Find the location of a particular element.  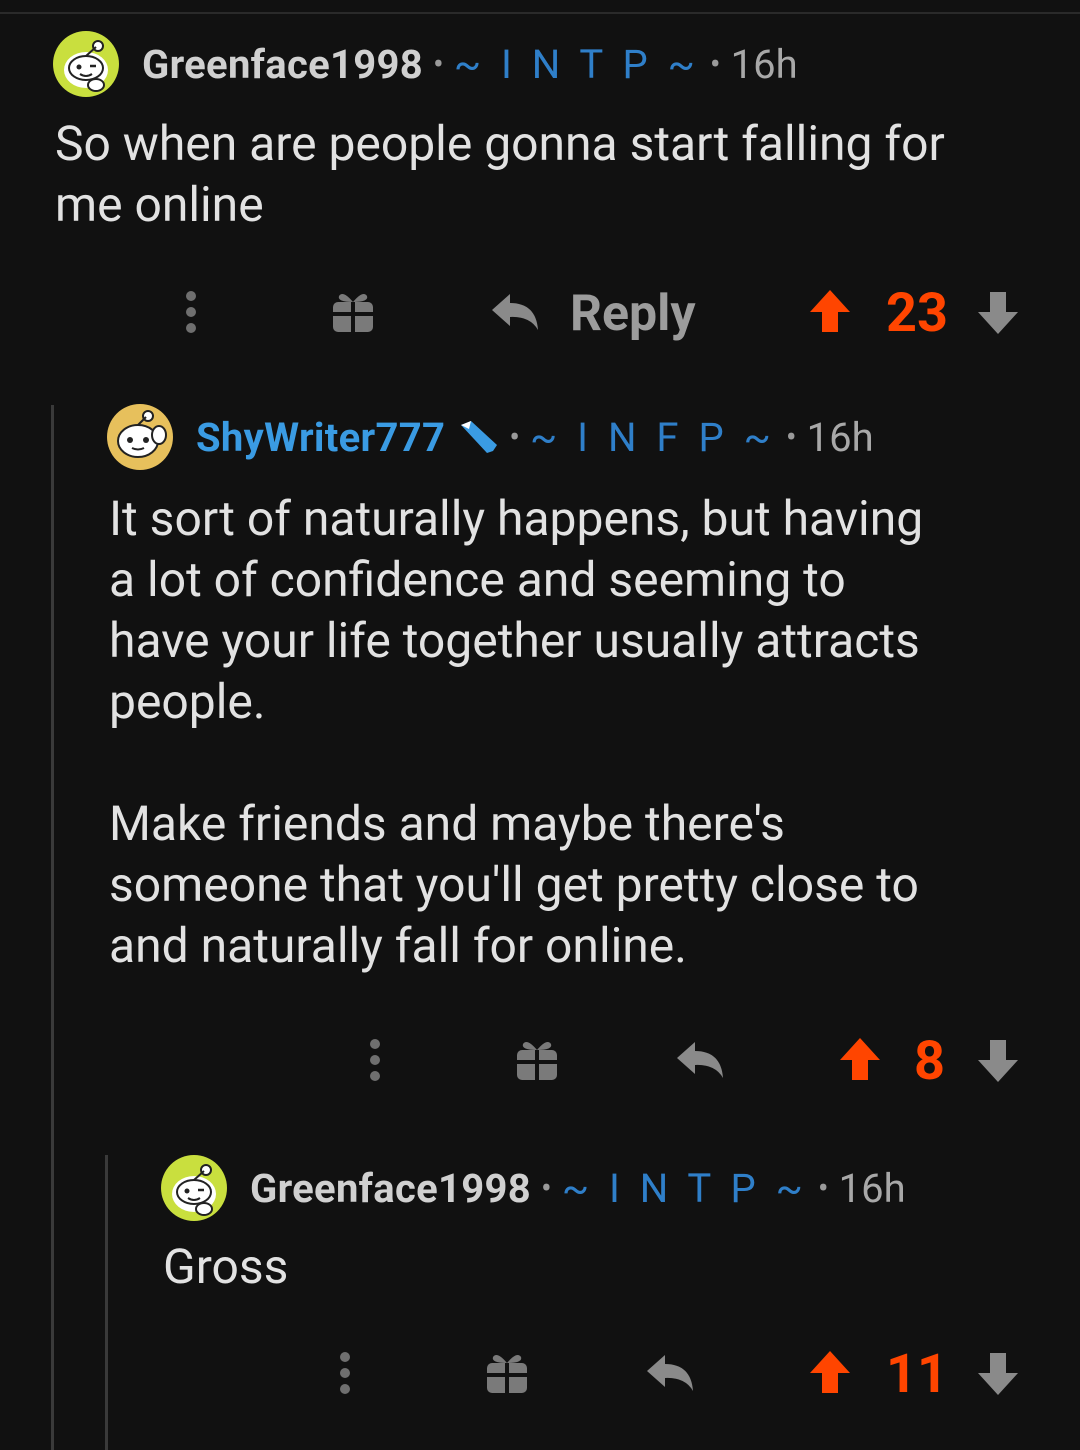

comment-actions: 8 is located at coordinates (540, 1061).